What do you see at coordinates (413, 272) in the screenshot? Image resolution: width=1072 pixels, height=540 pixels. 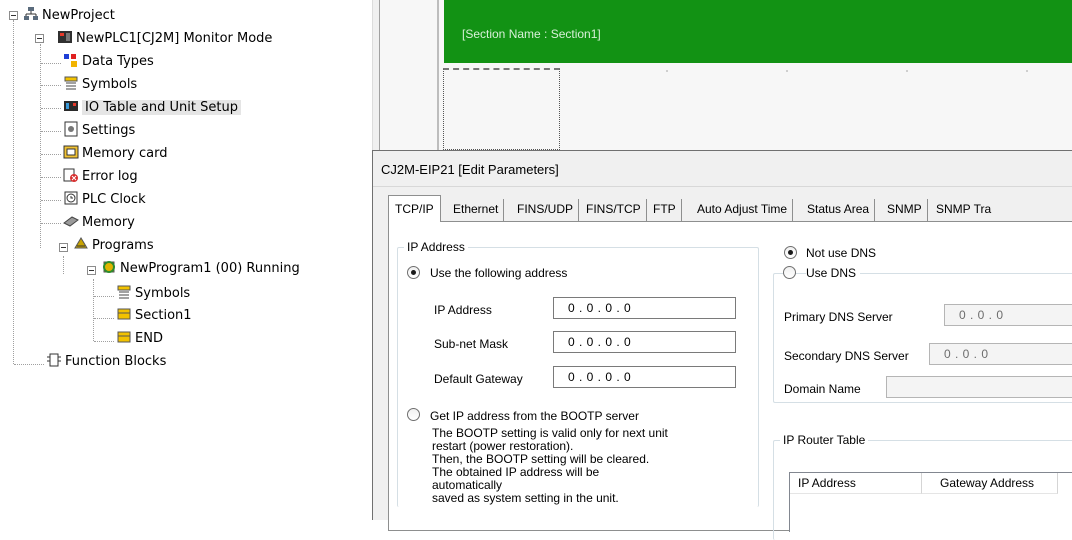 I see `use-following-address-radio` at bounding box center [413, 272].